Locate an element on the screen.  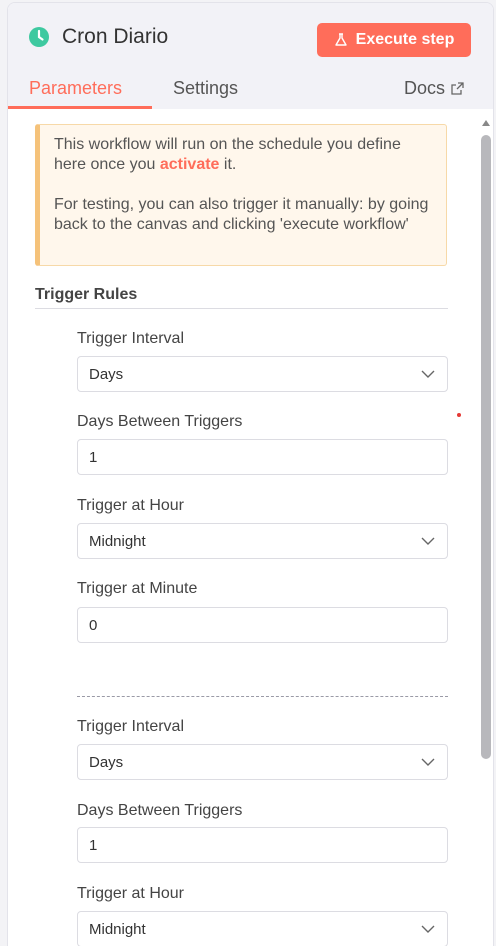
node-title: Cron Diario is located at coordinates (115, 37).